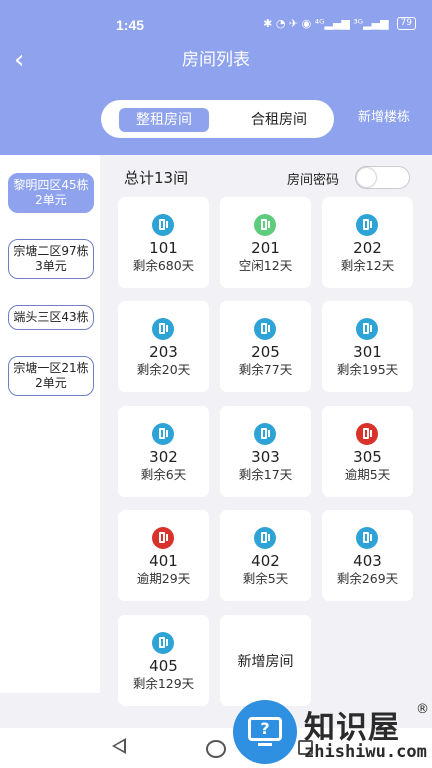 The image size is (432, 768). I want to click on room-number: 205, so click(265, 352).